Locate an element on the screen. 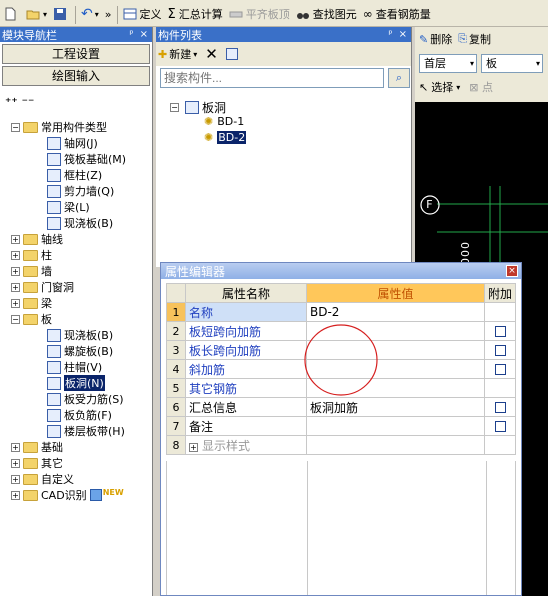 The width and height of the screenshot is (548, 596). delete-button: ✎ 删除 is located at coordinates (435, 39).